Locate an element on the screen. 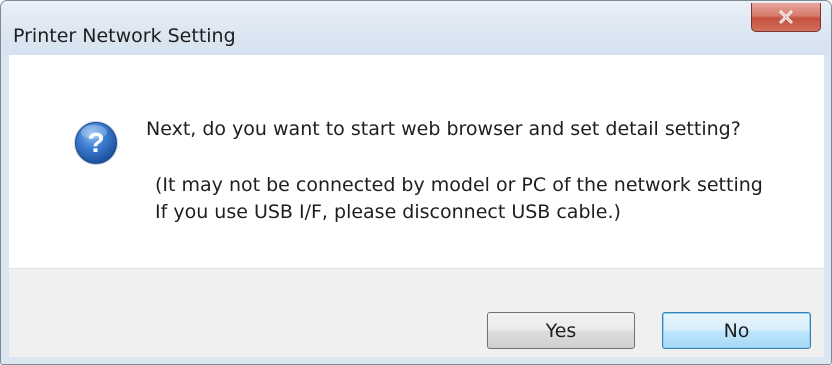 This screenshot has height=365, width=832. window-title: Printer Network Setting is located at coordinates (124, 36).